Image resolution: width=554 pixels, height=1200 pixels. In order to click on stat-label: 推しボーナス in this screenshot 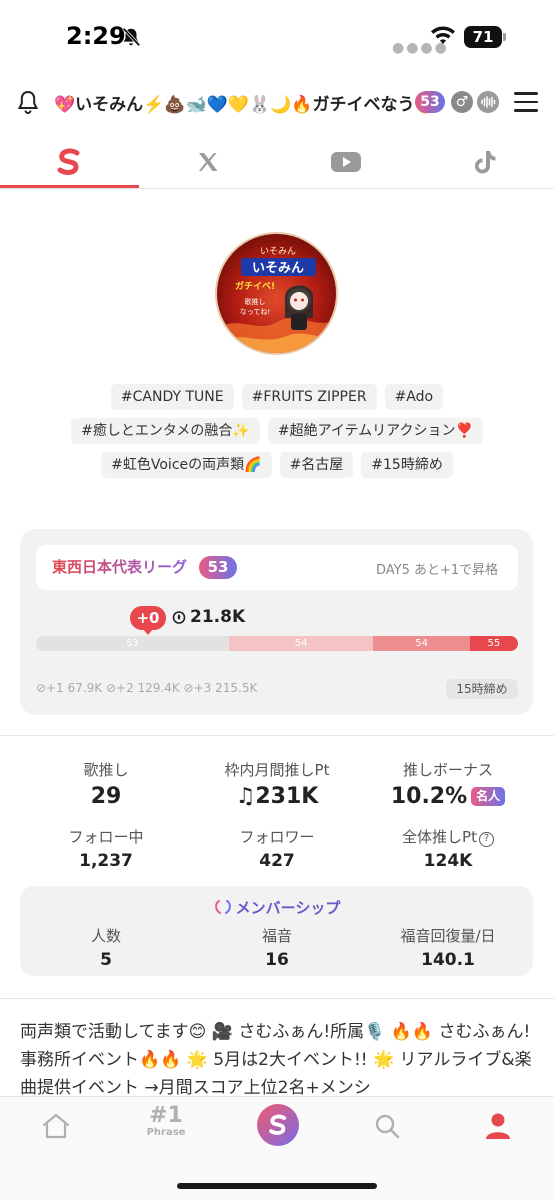, I will do `click(447, 770)`.